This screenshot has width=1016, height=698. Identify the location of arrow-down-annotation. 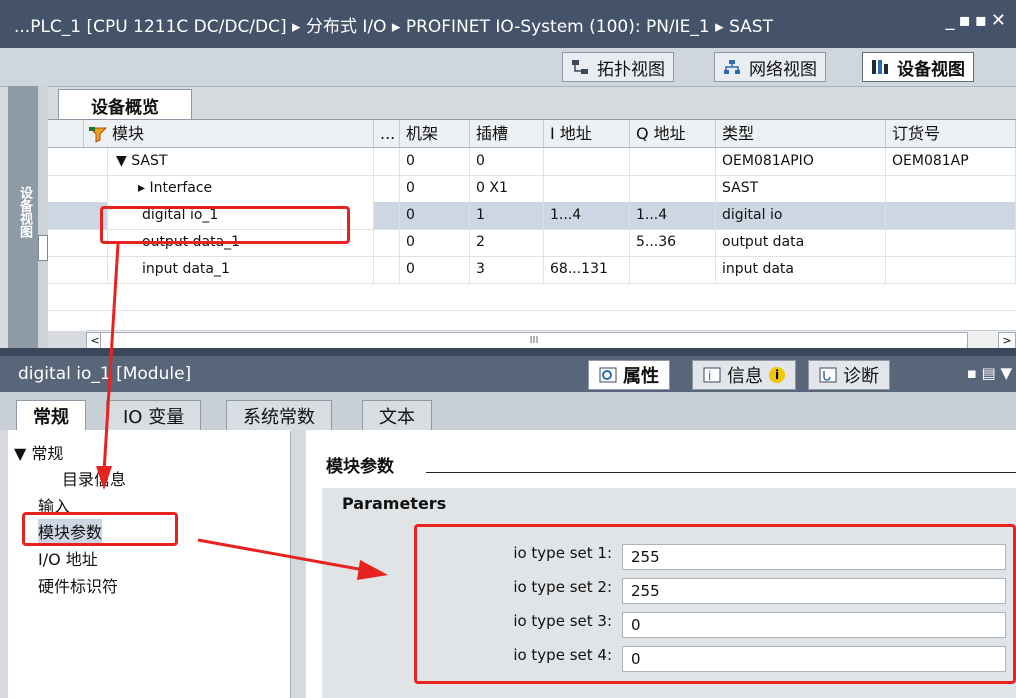
(108, 366).